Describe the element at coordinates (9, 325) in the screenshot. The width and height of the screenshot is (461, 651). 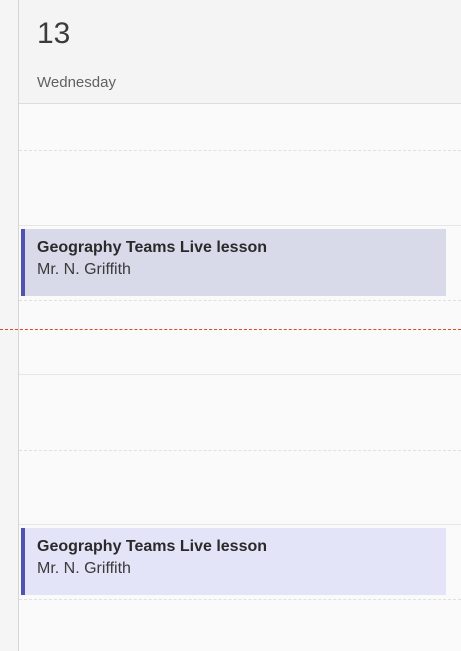
I see `time-rail` at that location.